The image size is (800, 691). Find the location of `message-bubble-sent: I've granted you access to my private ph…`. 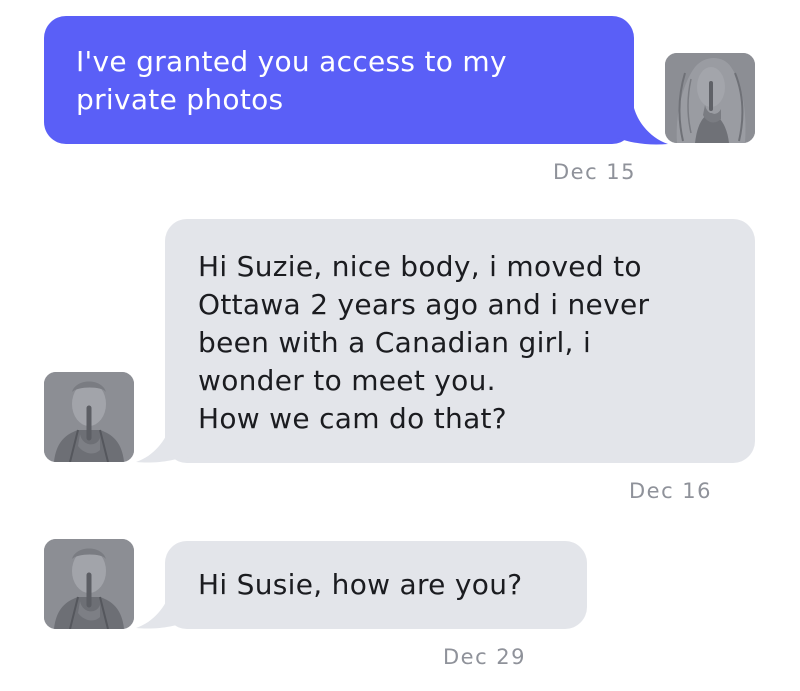

message-bubble-sent: I've granted you access to my private ph… is located at coordinates (339, 80).